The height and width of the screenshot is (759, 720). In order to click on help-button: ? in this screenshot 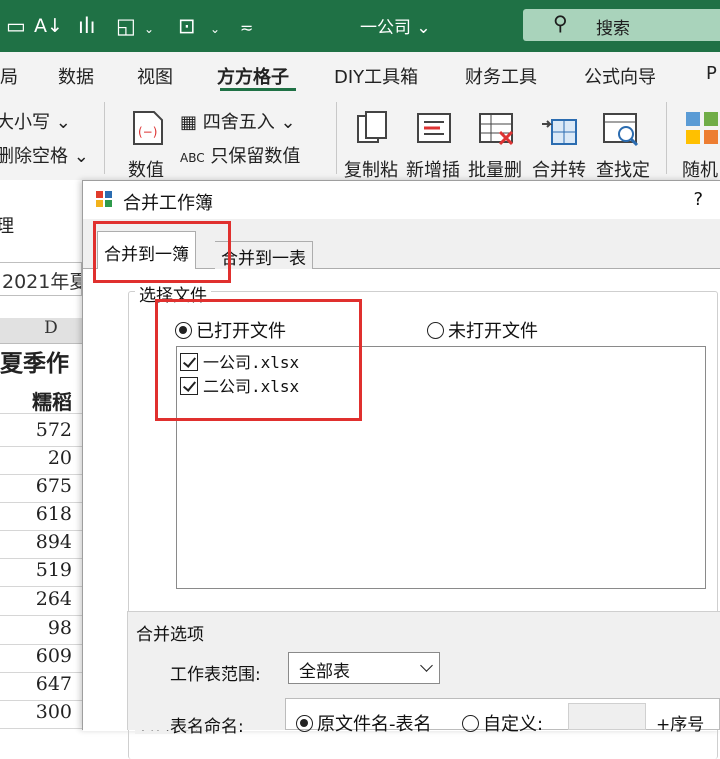, I will do `click(698, 199)`.